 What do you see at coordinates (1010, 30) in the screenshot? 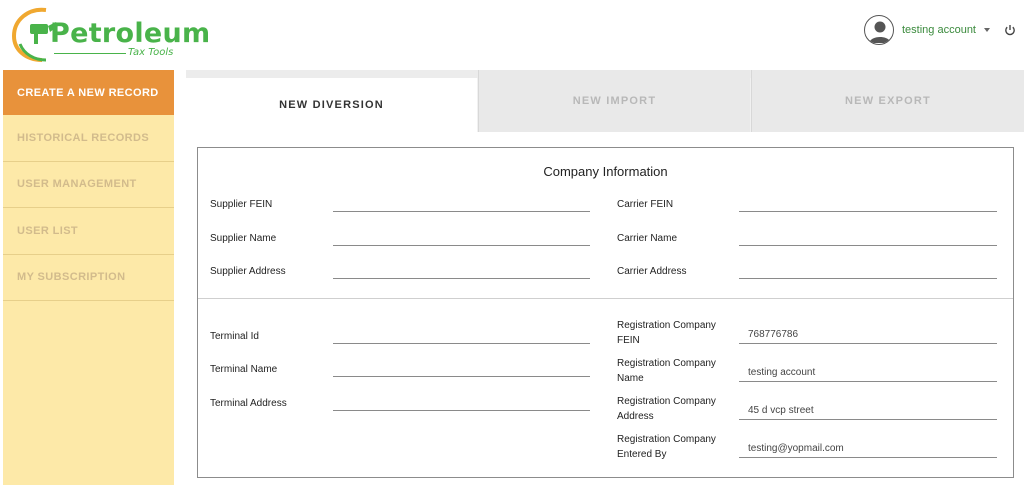
I see `power-icon` at bounding box center [1010, 30].